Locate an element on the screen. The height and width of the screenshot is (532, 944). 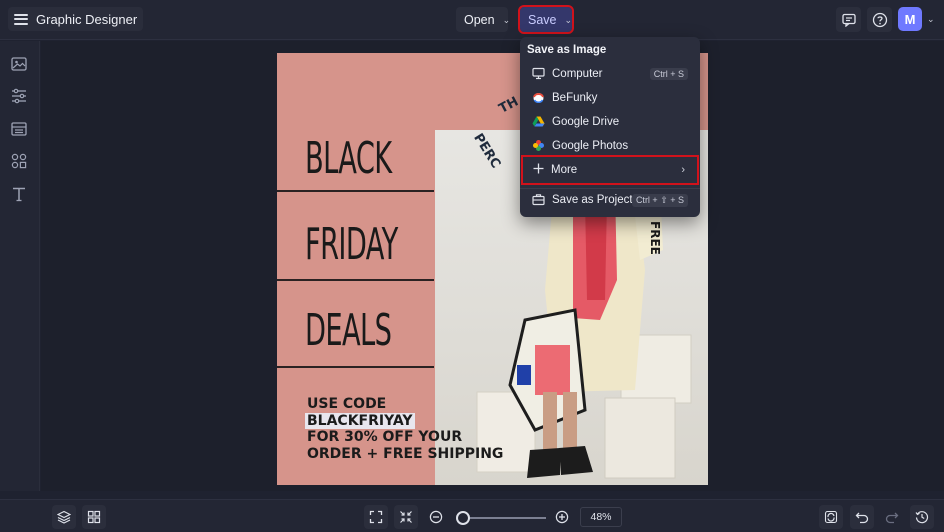
zoom-slider-track is located at coordinates (502, 518).